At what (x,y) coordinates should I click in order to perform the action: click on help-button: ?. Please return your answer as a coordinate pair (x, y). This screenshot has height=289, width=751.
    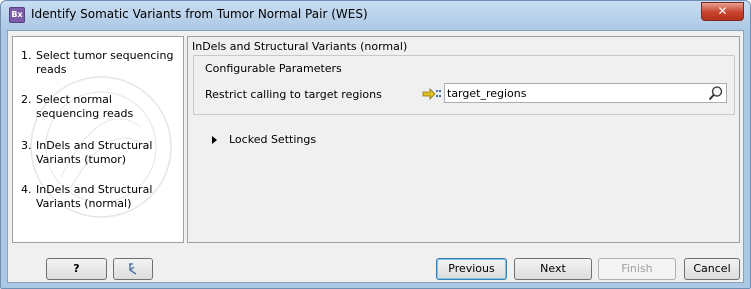
    Looking at the image, I should click on (76, 269).